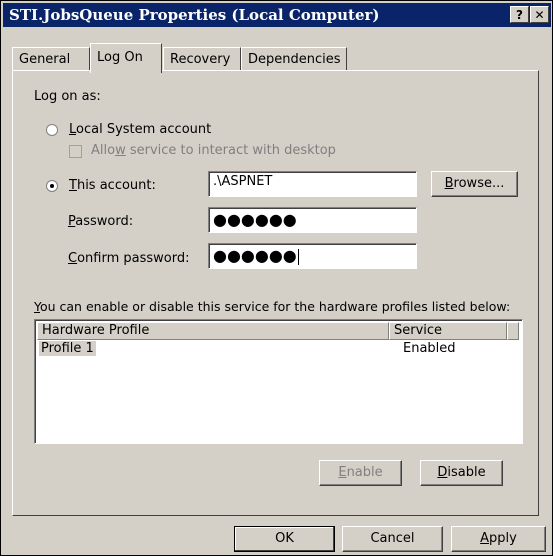  I want to click on allow-desktop-checkbox, so click(75, 151).